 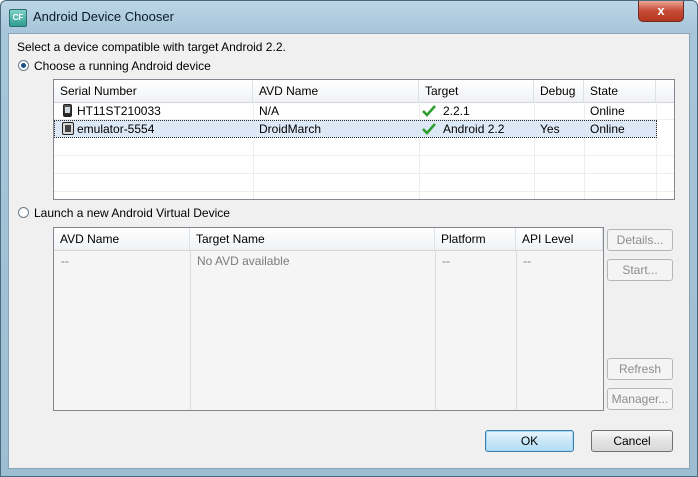 What do you see at coordinates (529, 441) in the screenshot?
I see `ok-button: OK` at bounding box center [529, 441].